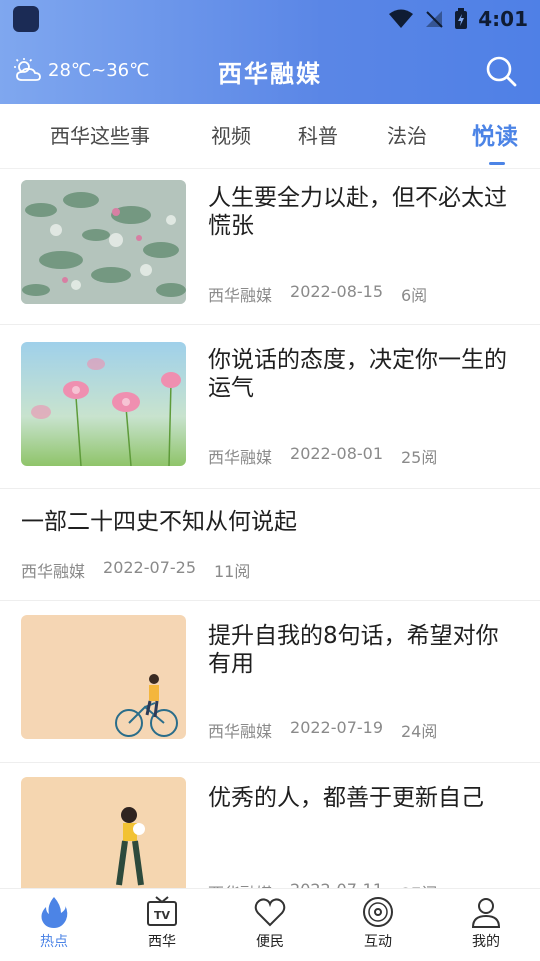  What do you see at coordinates (232, 571) in the screenshot?
I see `article-reads: 11阅` at bounding box center [232, 571].